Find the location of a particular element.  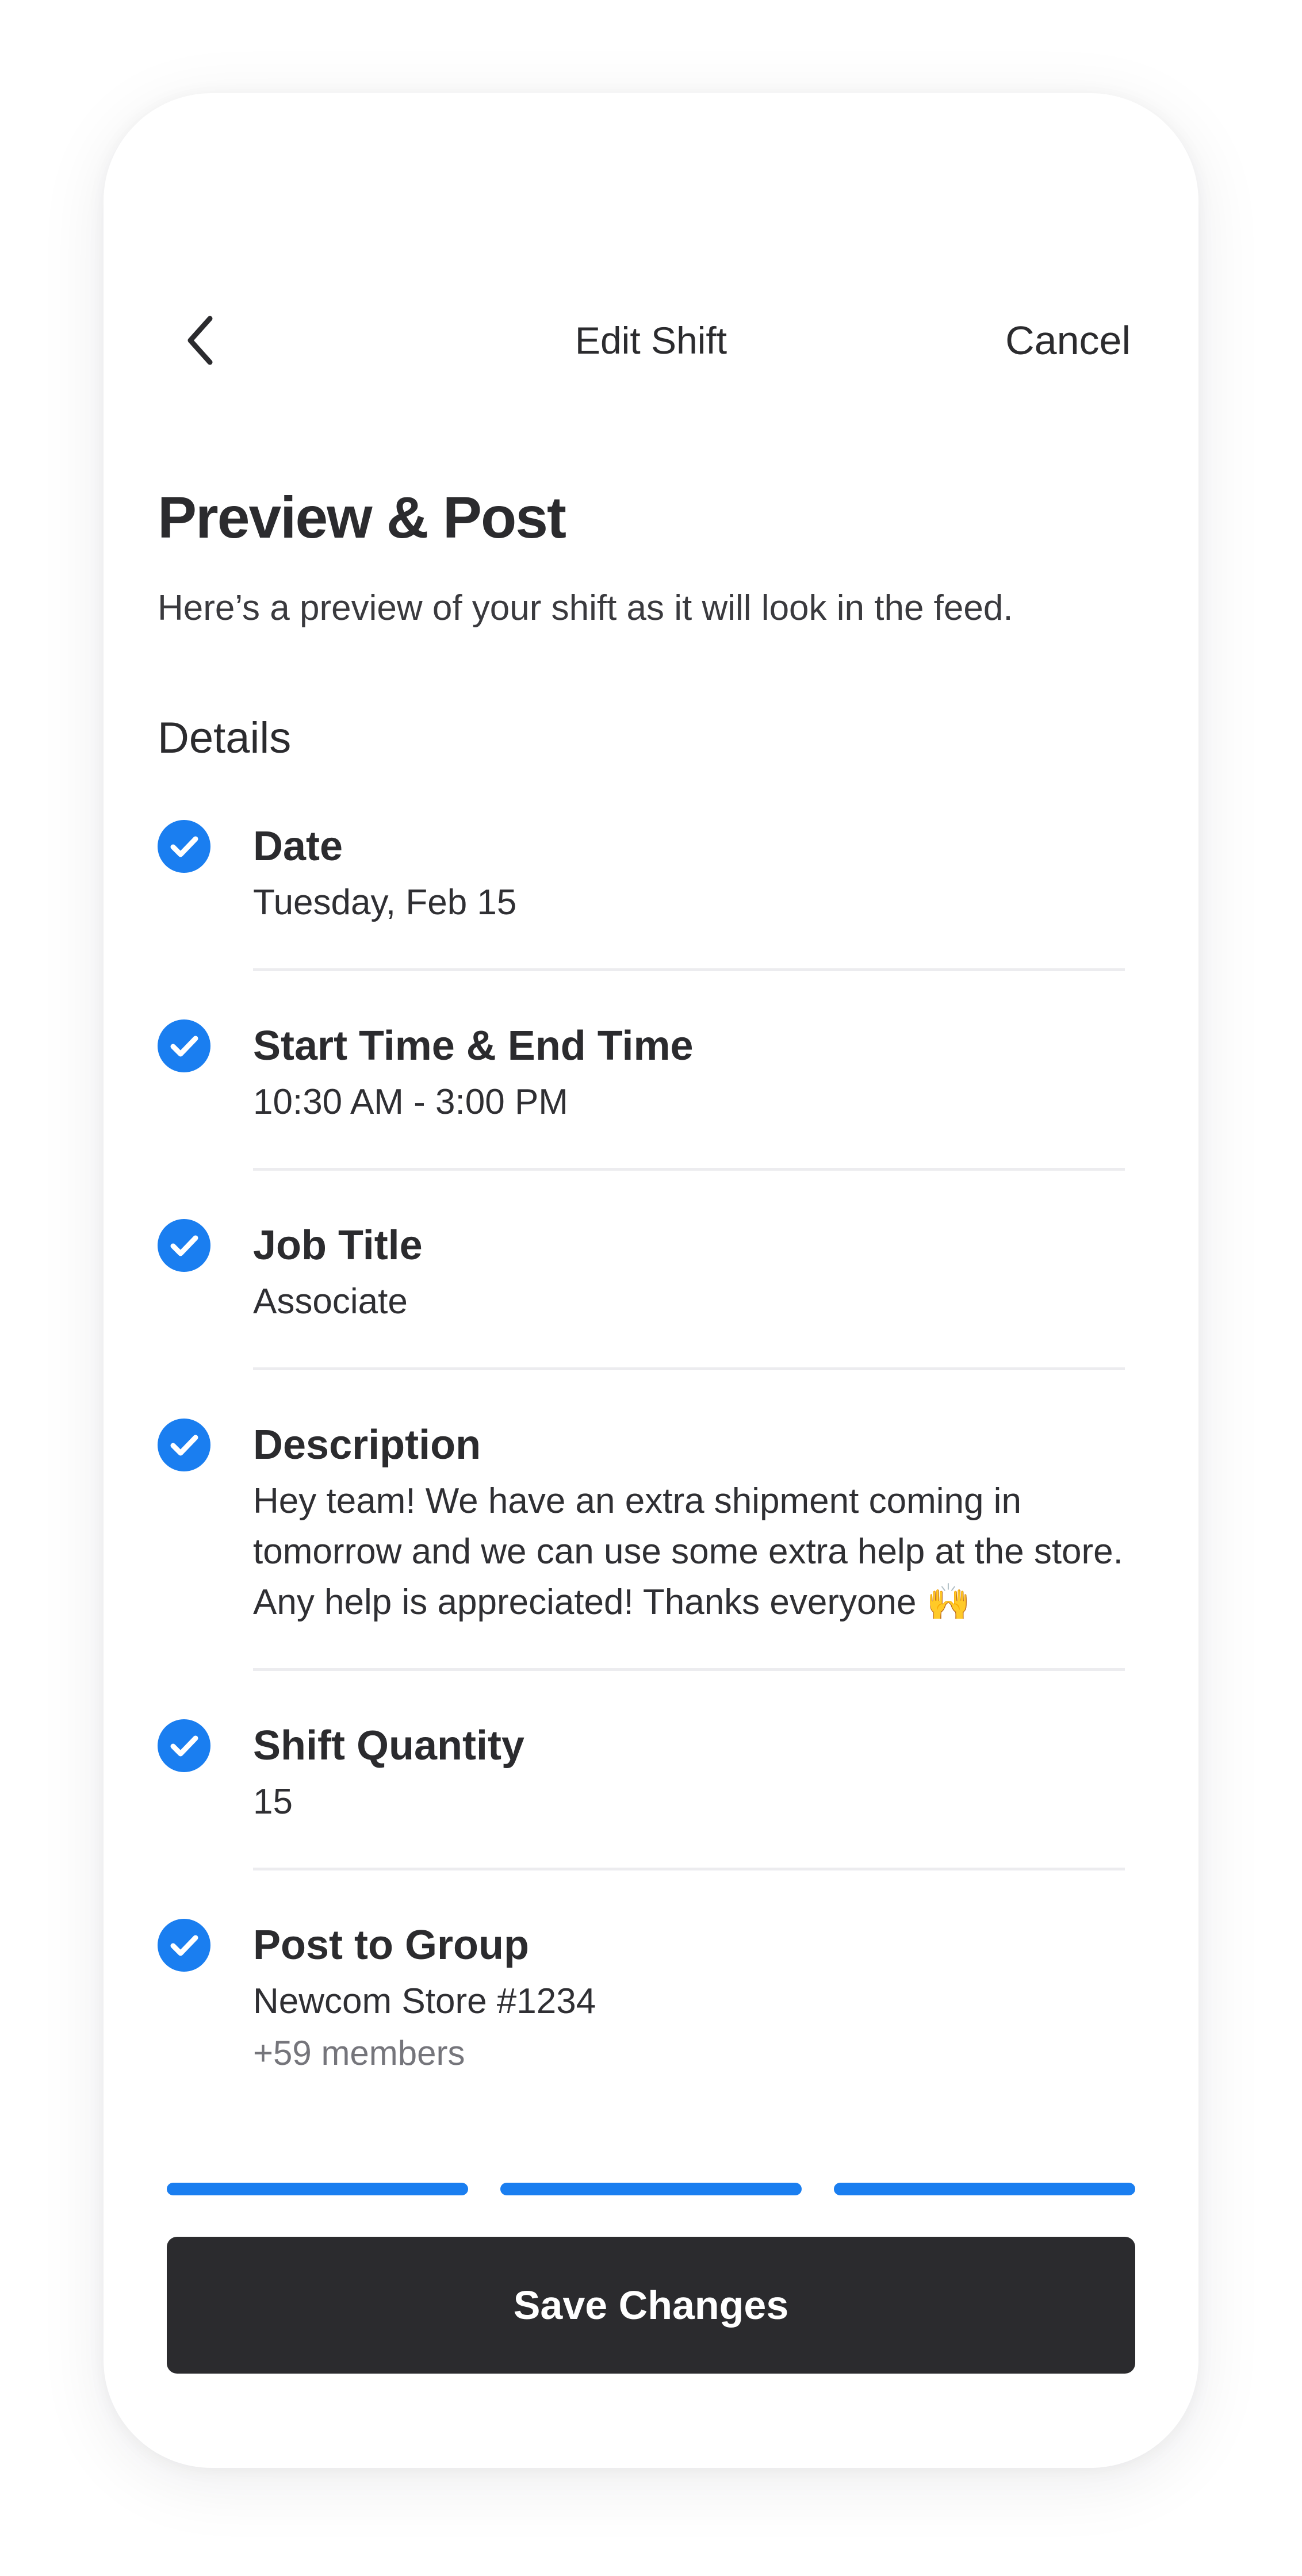

detail-value: 15 is located at coordinates (273, 1802).